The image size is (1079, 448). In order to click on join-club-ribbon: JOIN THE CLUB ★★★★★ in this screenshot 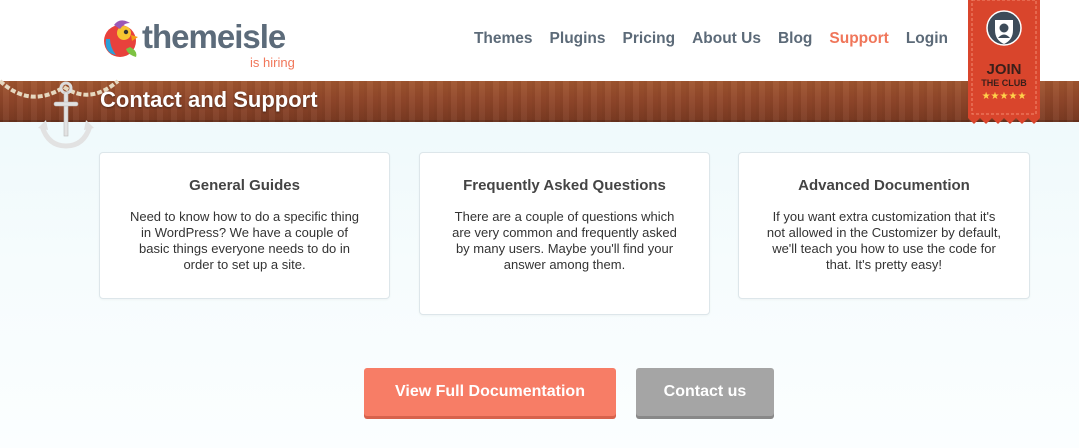, I will do `click(1004, 63)`.